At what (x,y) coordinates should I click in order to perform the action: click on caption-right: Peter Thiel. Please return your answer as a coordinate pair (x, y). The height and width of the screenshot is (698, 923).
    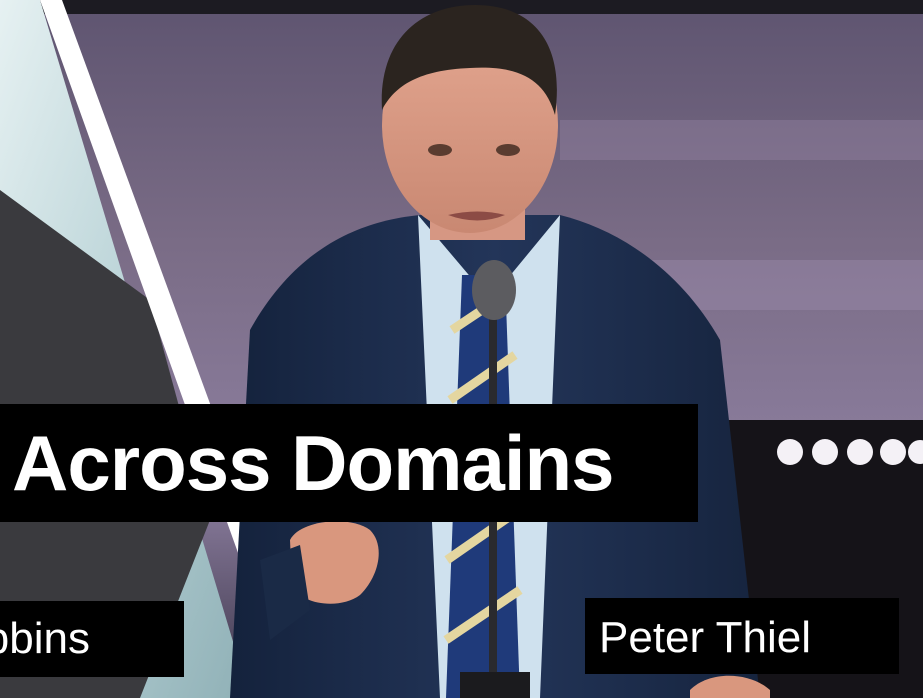
    Looking at the image, I should click on (742, 636).